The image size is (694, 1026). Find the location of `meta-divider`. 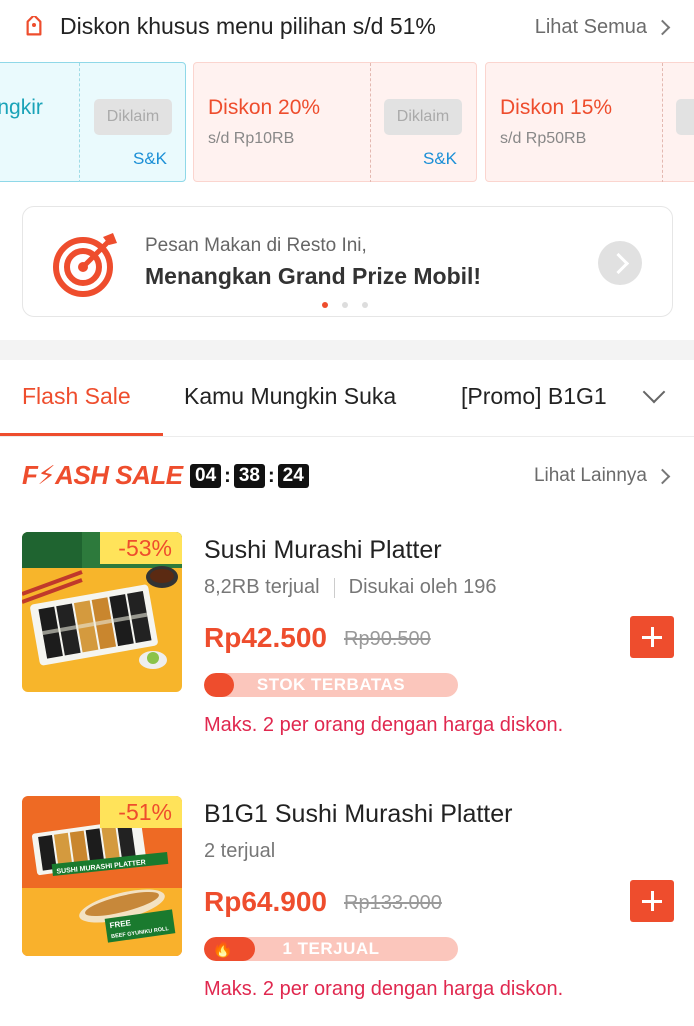

meta-divider is located at coordinates (334, 587).